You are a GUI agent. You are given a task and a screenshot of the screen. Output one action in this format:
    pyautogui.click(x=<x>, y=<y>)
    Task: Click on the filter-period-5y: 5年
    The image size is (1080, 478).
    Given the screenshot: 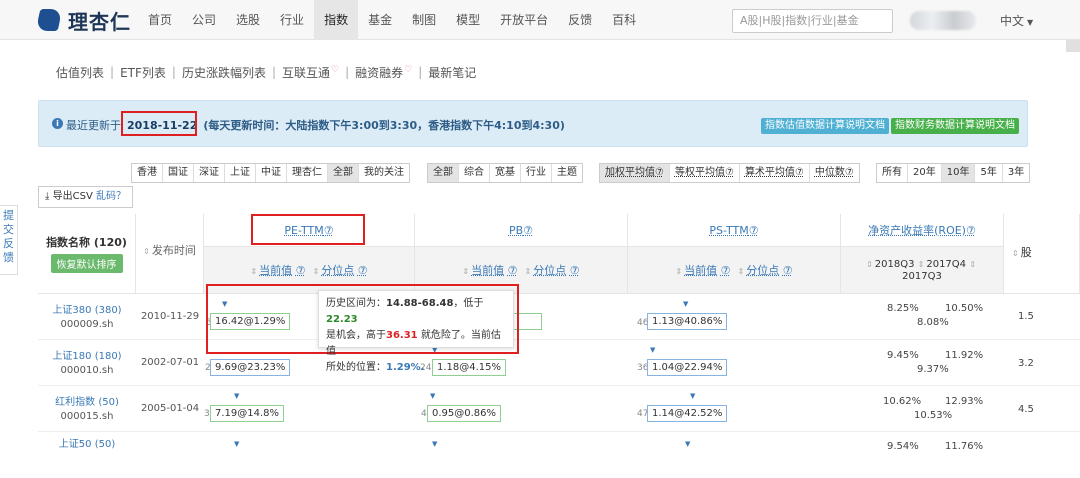 What is the action you would take?
    pyautogui.click(x=989, y=173)
    